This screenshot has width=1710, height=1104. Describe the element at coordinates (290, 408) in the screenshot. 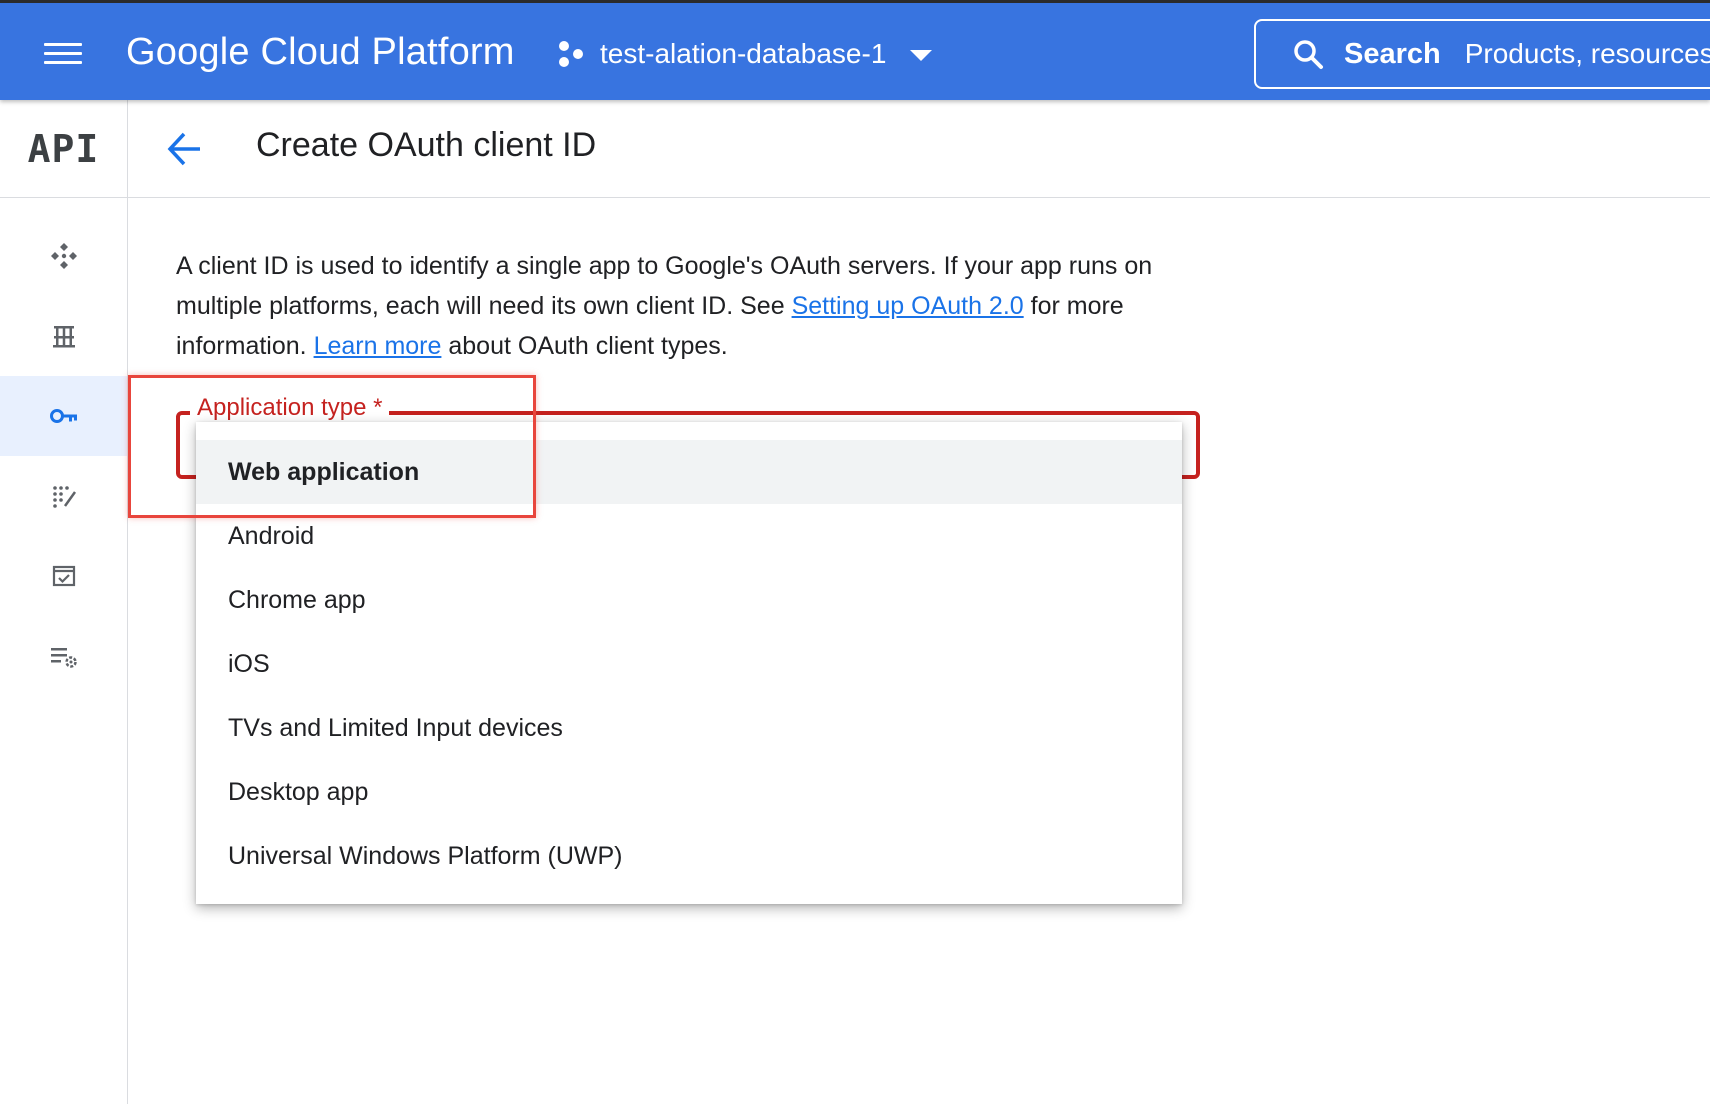

I see `application-type-label: Application type *` at that location.